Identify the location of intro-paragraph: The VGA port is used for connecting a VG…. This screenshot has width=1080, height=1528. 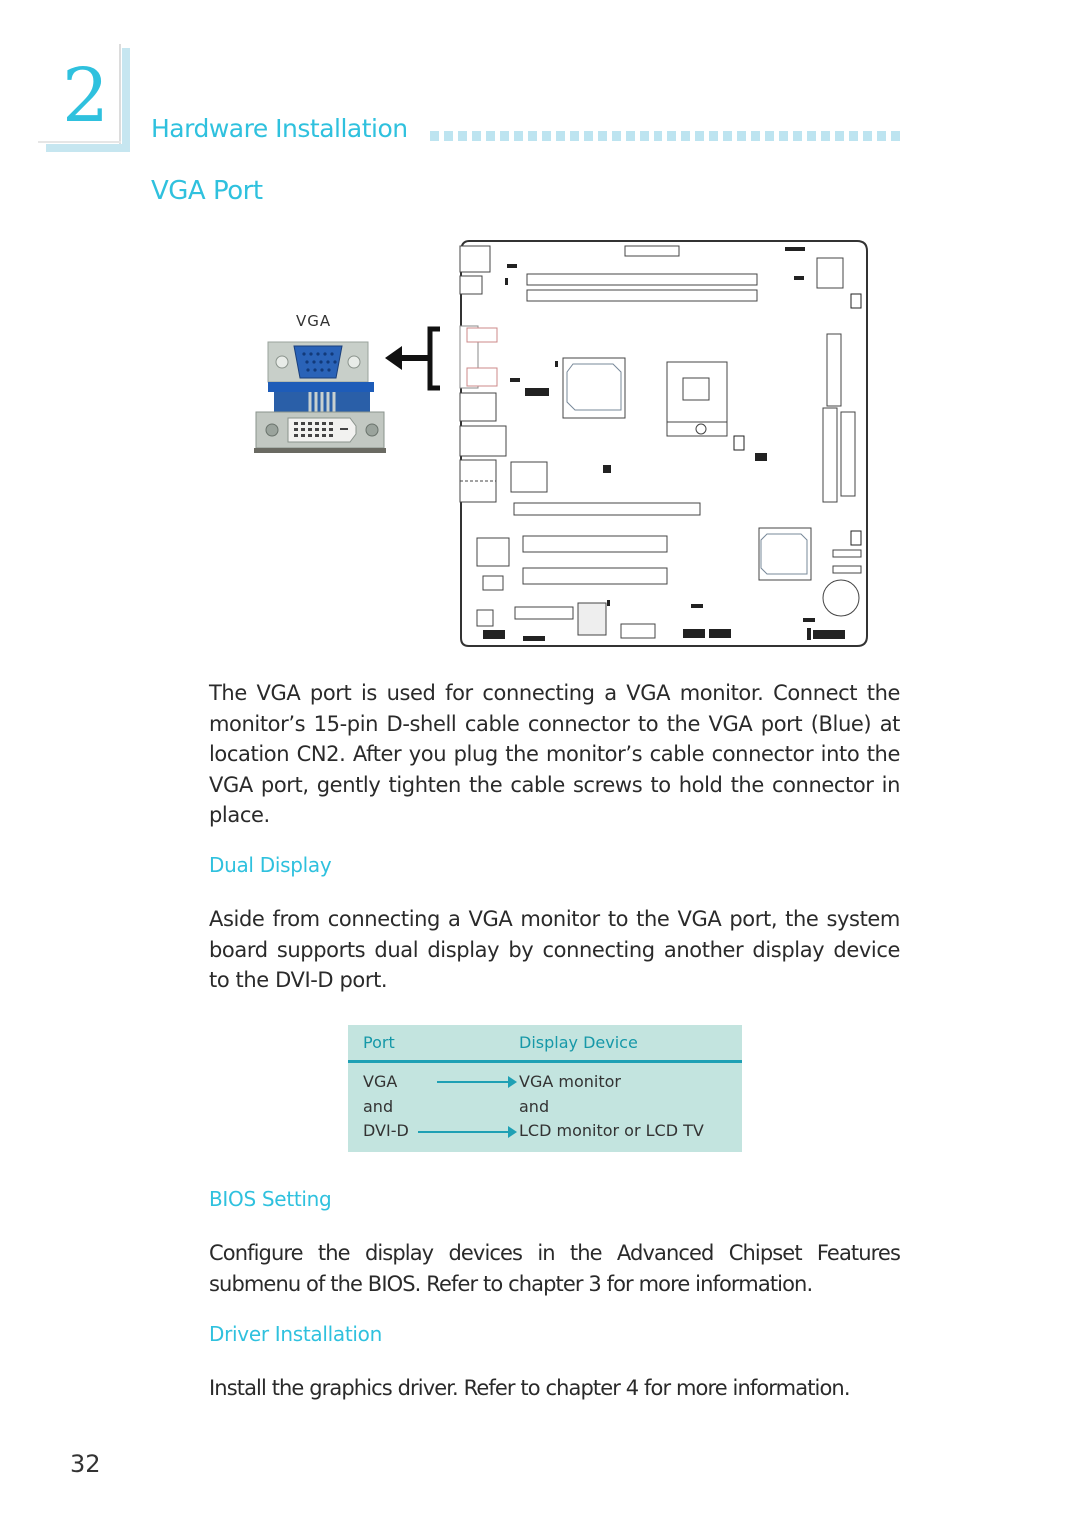
(554, 754).